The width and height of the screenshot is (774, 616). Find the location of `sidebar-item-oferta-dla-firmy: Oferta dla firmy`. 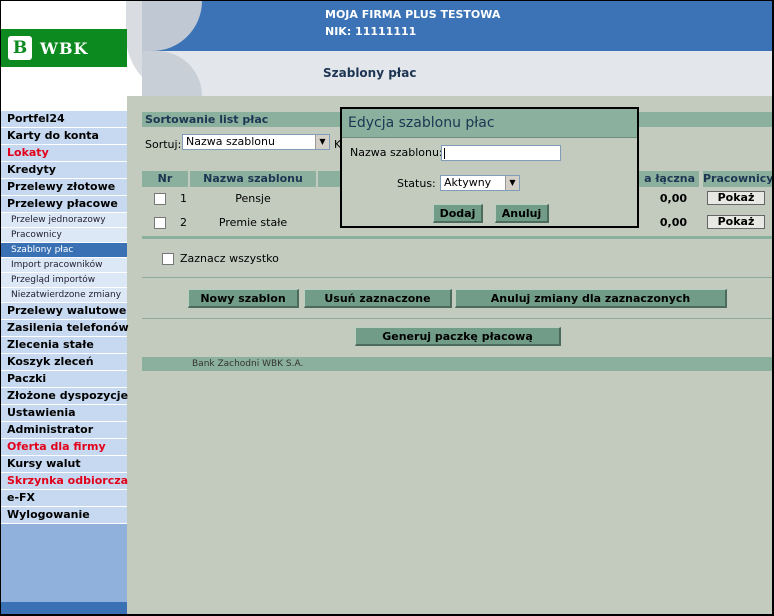

sidebar-item-oferta-dla-firmy: Oferta dla firmy is located at coordinates (64, 447).